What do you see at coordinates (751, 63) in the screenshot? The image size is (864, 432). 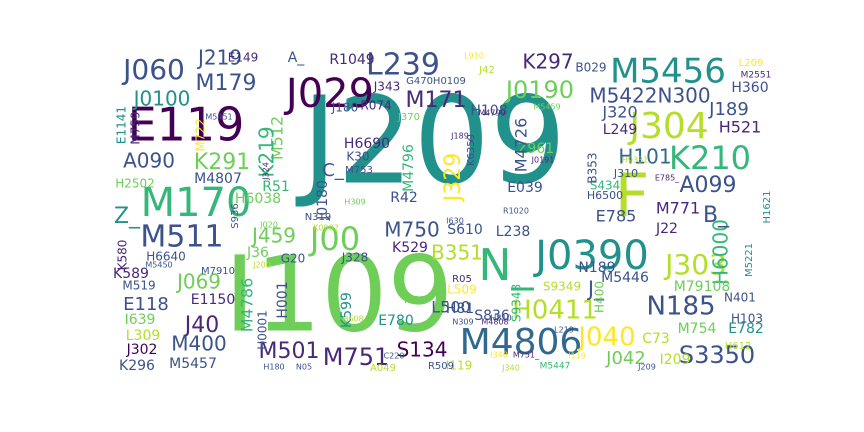 I see `word-117: L209` at bounding box center [751, 63].